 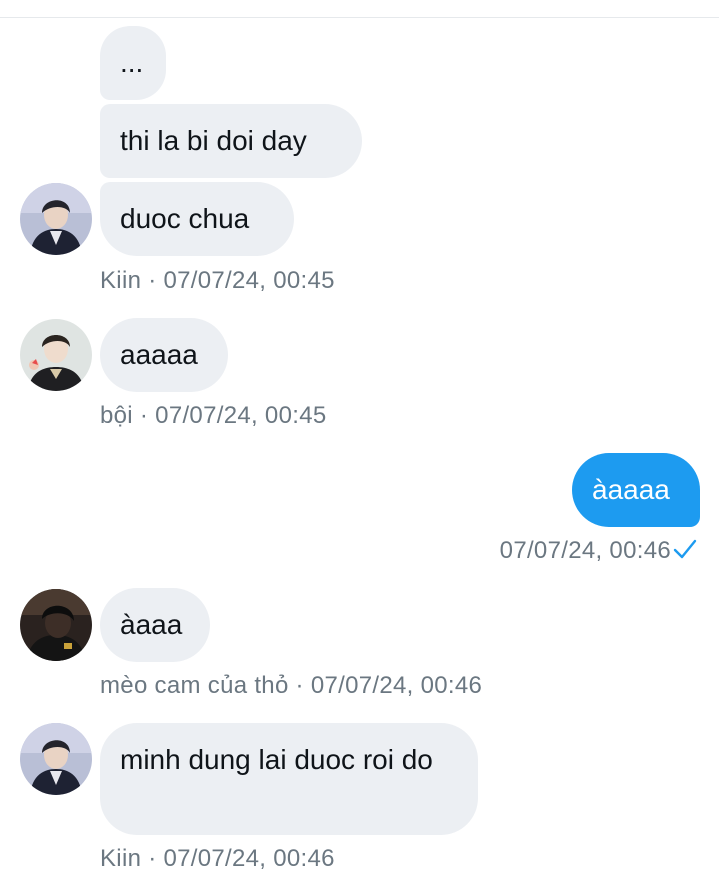 I want to click on message-meta: Kiin · 07/07/24, 00:45, so click(x=217, y=281).